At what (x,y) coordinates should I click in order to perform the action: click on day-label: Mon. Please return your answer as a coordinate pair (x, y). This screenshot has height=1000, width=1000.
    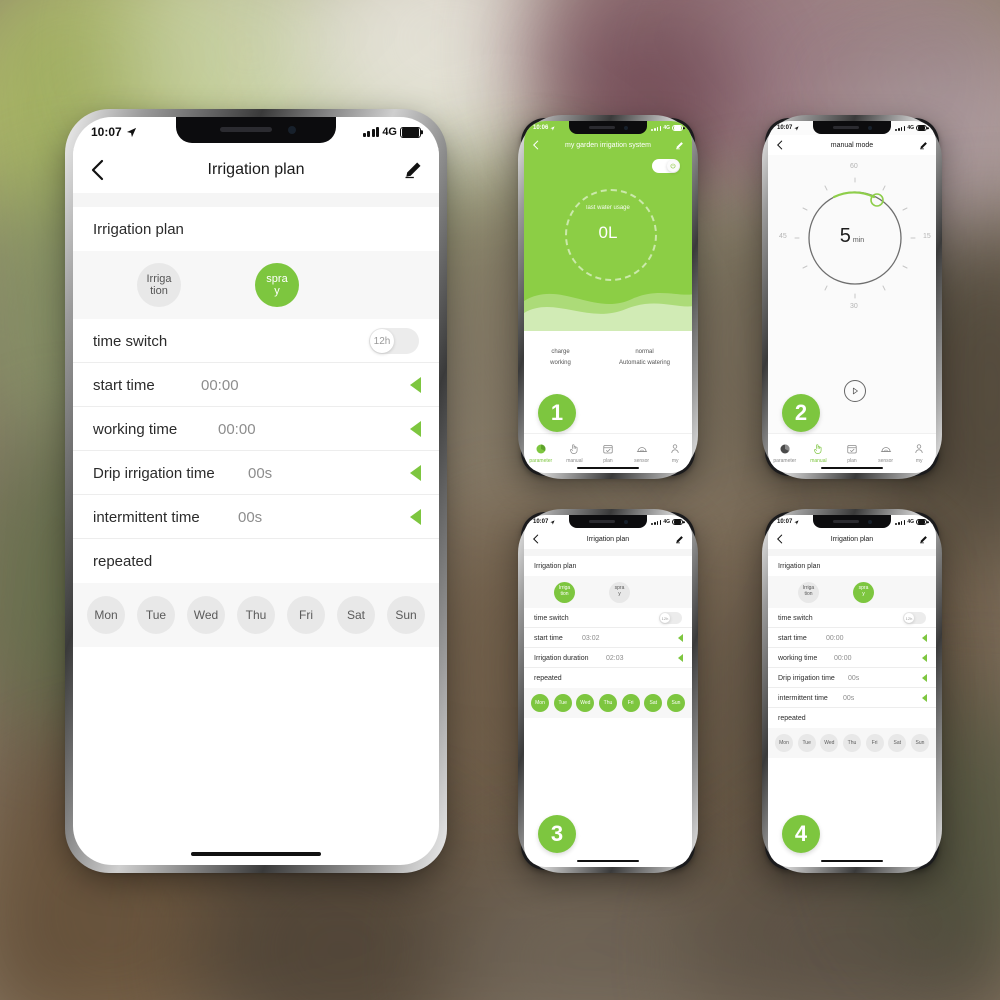
    Looking at the image, I should click on (784, 743).